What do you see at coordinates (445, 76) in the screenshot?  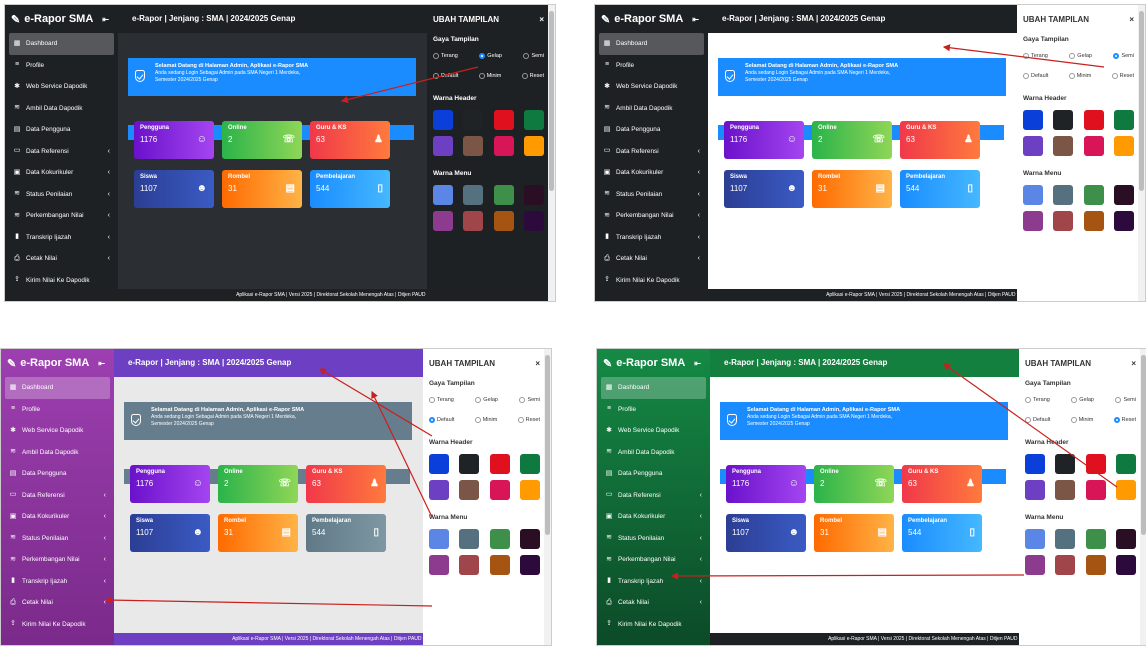 I see `radio-style-default: Default` at bounding box center [445, 76].